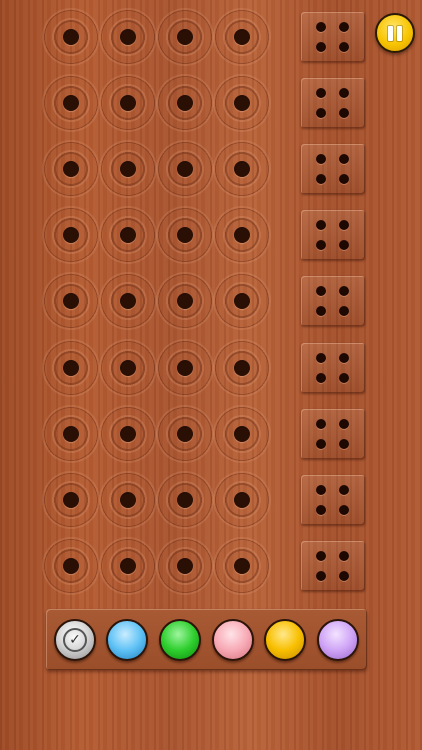 This screenshot has width=422, height=750. Describe the element at coordinates (390, 33) in the screenshot. I see `pause-icon` at that location.